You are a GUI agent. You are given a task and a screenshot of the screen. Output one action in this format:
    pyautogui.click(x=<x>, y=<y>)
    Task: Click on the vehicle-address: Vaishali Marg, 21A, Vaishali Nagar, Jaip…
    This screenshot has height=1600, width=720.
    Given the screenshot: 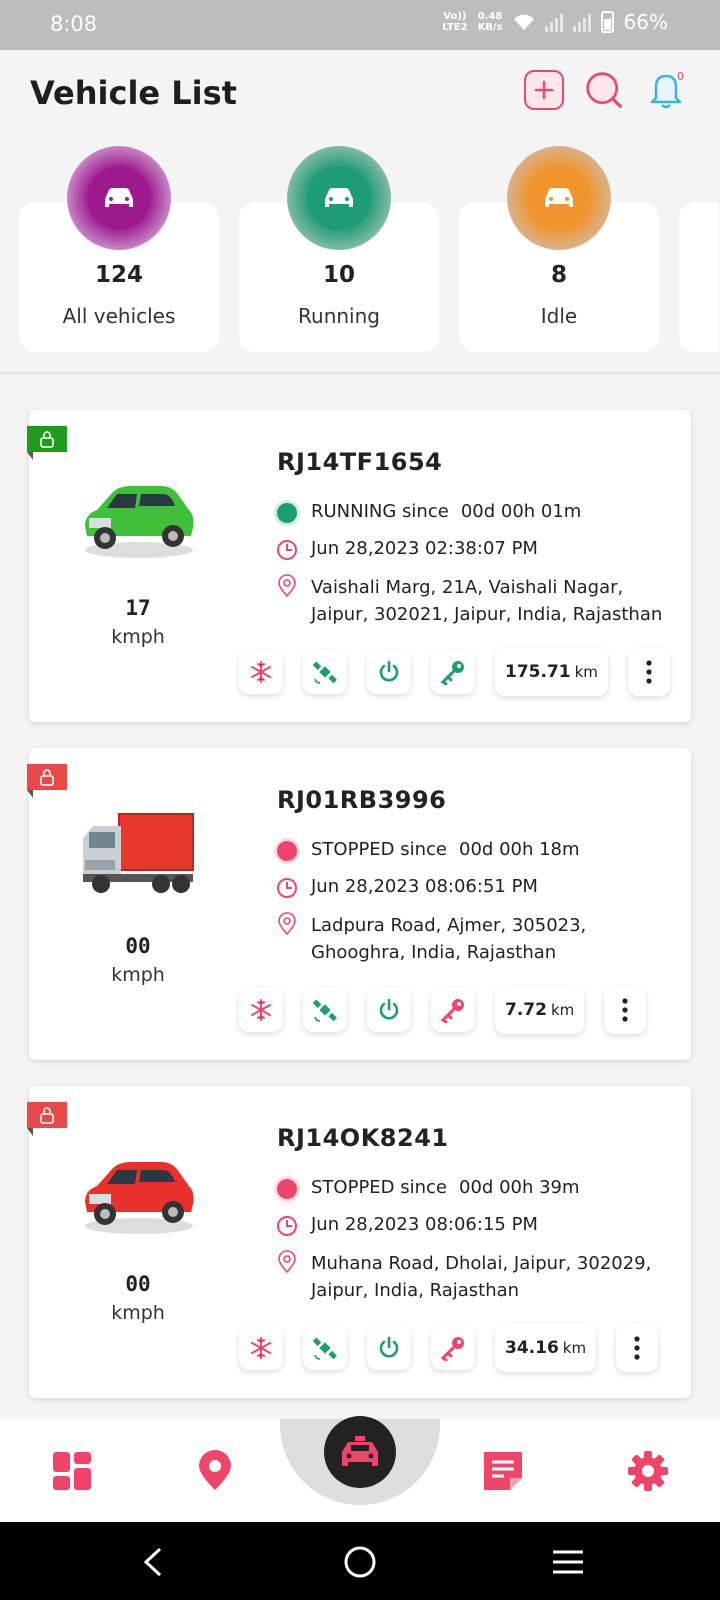 What is the action you would take?
    pyautogui.click(x=487, y=601)
    